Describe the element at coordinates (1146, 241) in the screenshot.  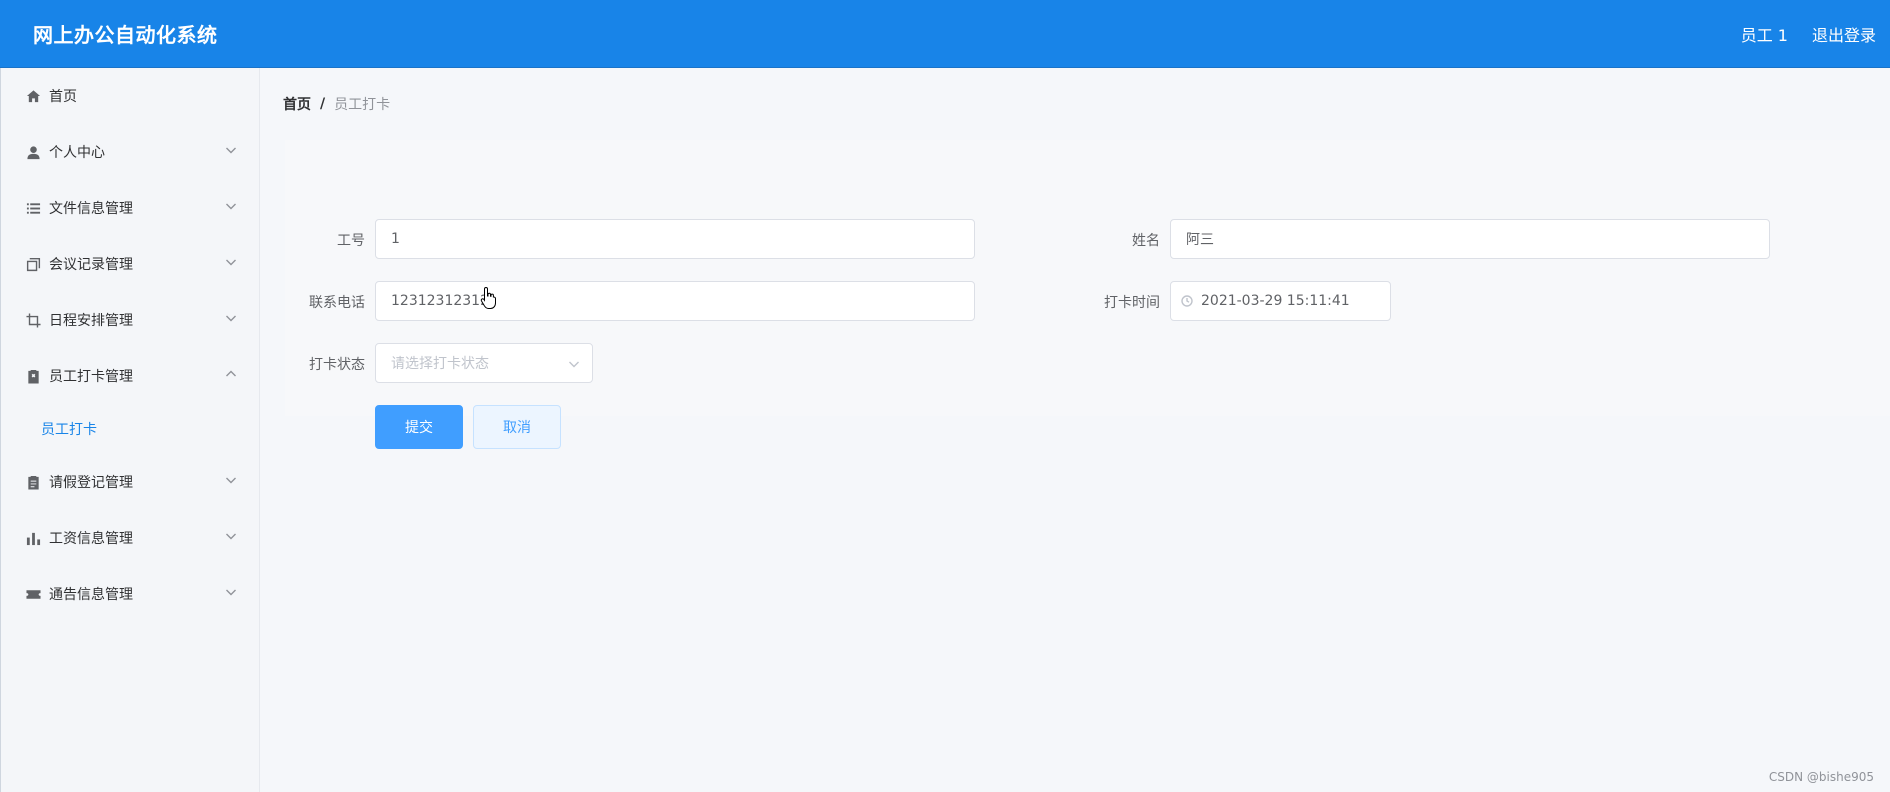
I see `name-label: 姓名` at that location.